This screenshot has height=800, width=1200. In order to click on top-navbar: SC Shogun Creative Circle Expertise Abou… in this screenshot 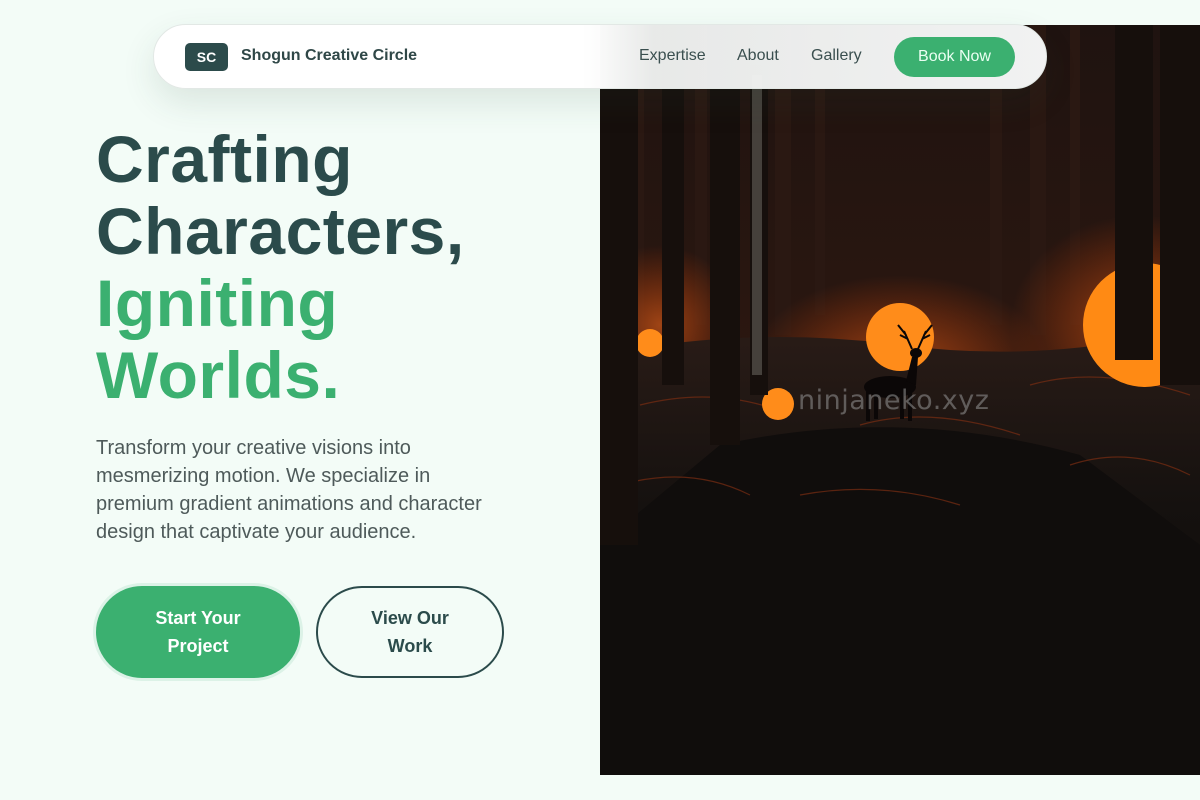, I will do `click(600, 56)`.